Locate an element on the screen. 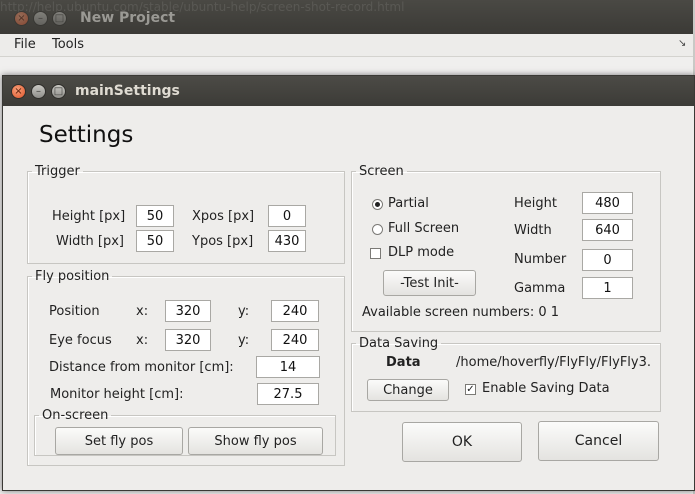  bg-maximize-icon: □ is located at coordinates (59, 18).